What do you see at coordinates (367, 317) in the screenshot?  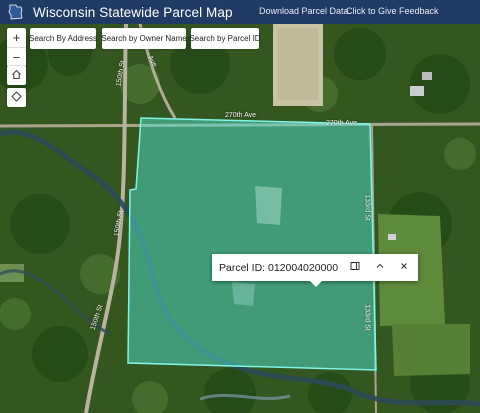 I see `road-label-133rd-st-south: 133rd St` at bounding box center [367, 317].